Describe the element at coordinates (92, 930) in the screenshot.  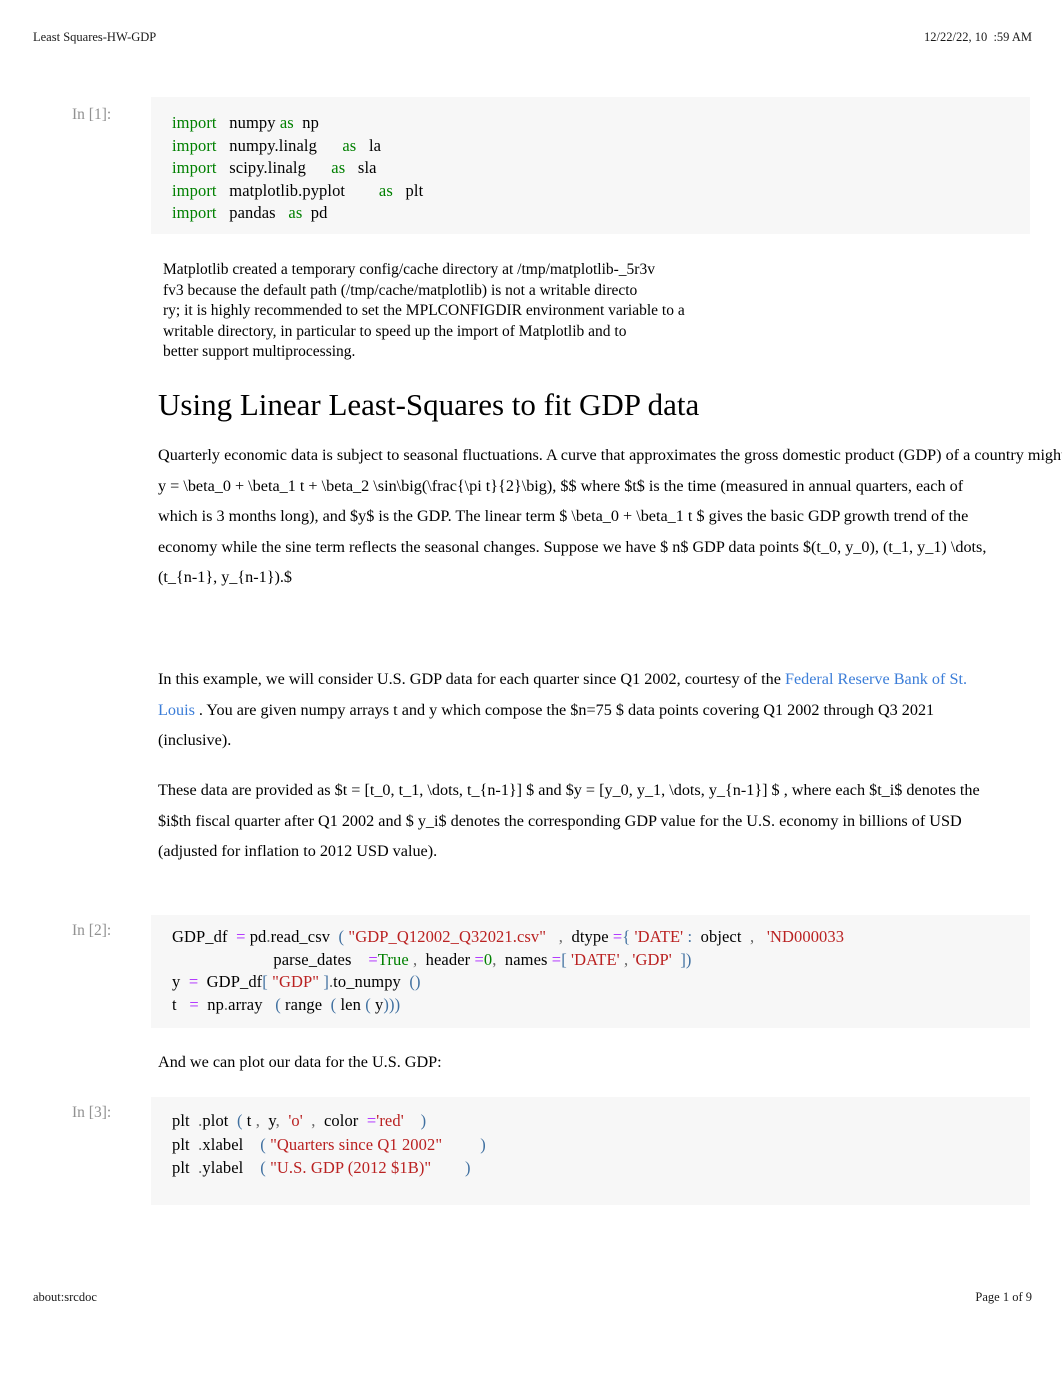
I see `cell-prompt-in-2: In [2]:` at that location.